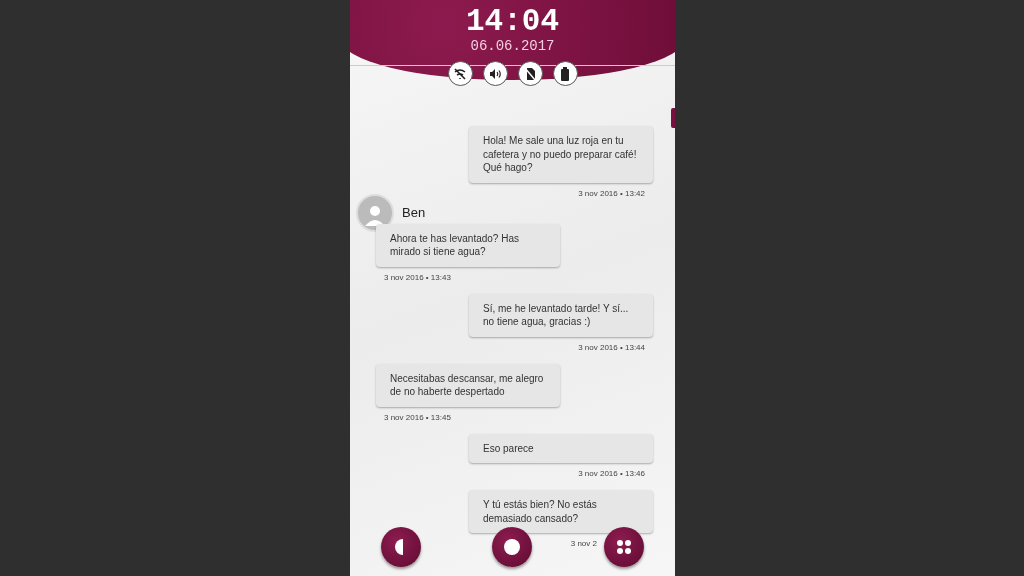  What do you see at coordinates (611, 347) in the screenshot?
I see `message-timestamp: 3 nov 2016 • 13:44` at bounding box center [611, 347].